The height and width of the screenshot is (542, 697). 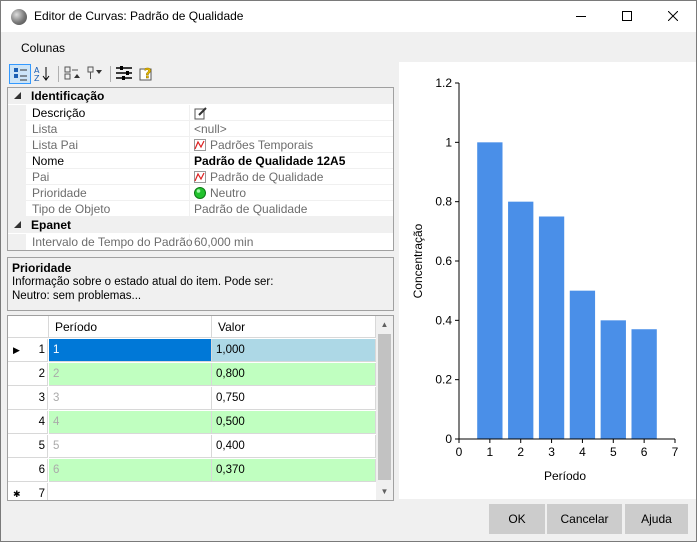 I want to click on x-tick-label: 7, so click(x=675, y=452).